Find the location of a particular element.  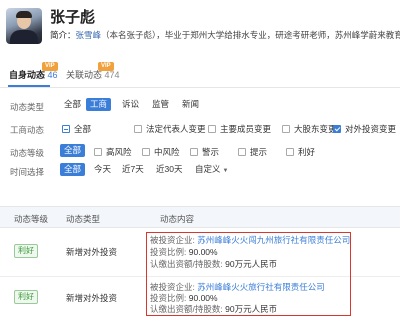

level-option-all: 全部 is located at coordinates (73, 150).